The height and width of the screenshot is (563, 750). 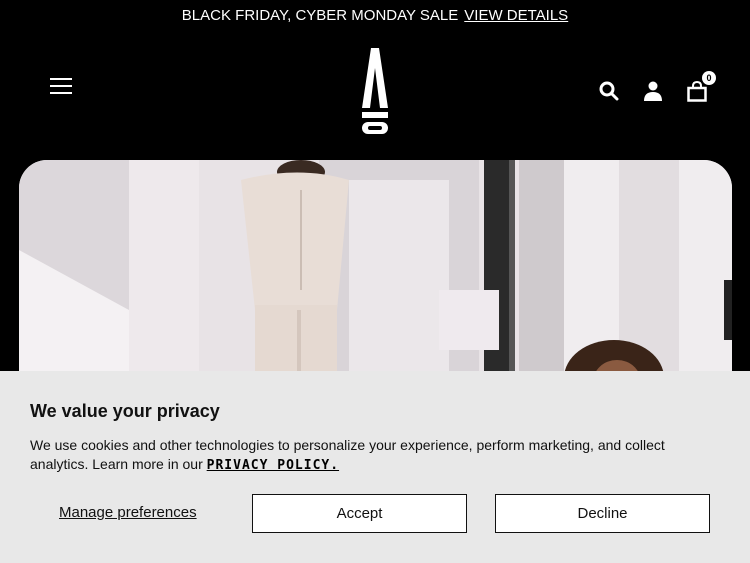 I want to click on header-icons: 0, so click(x=656, y=87).